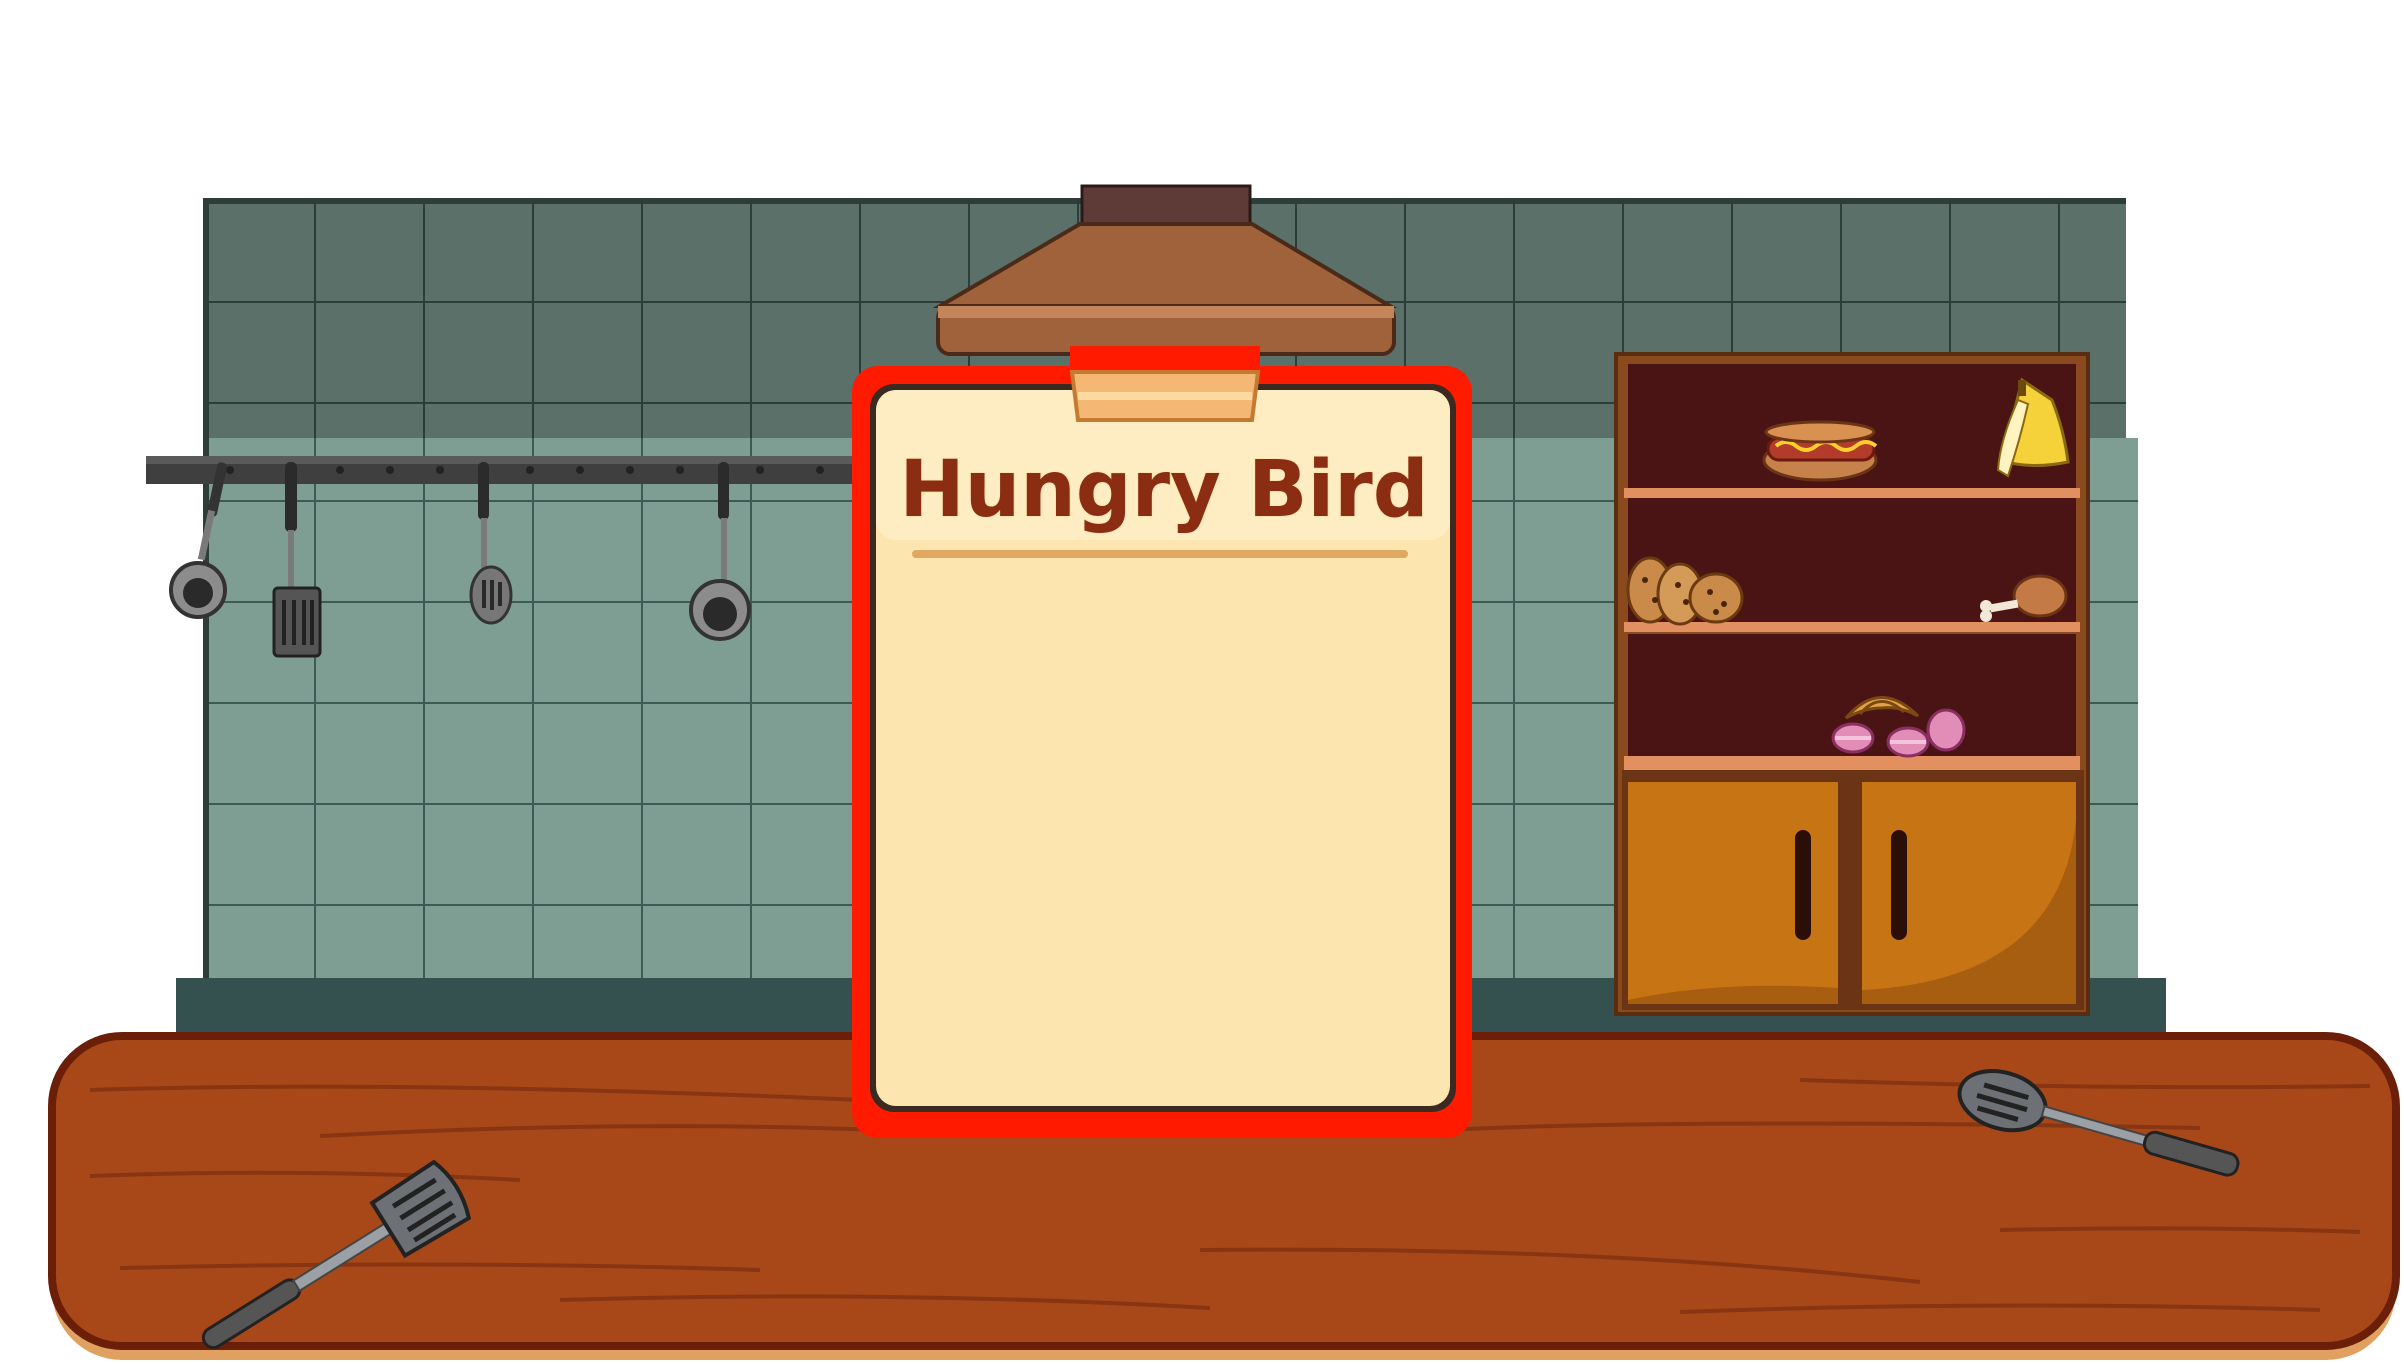  What do you see at coordinates (1165, 384) in the screenshot?
I see `clipboard-clip` at bounding box center [1165, 384].